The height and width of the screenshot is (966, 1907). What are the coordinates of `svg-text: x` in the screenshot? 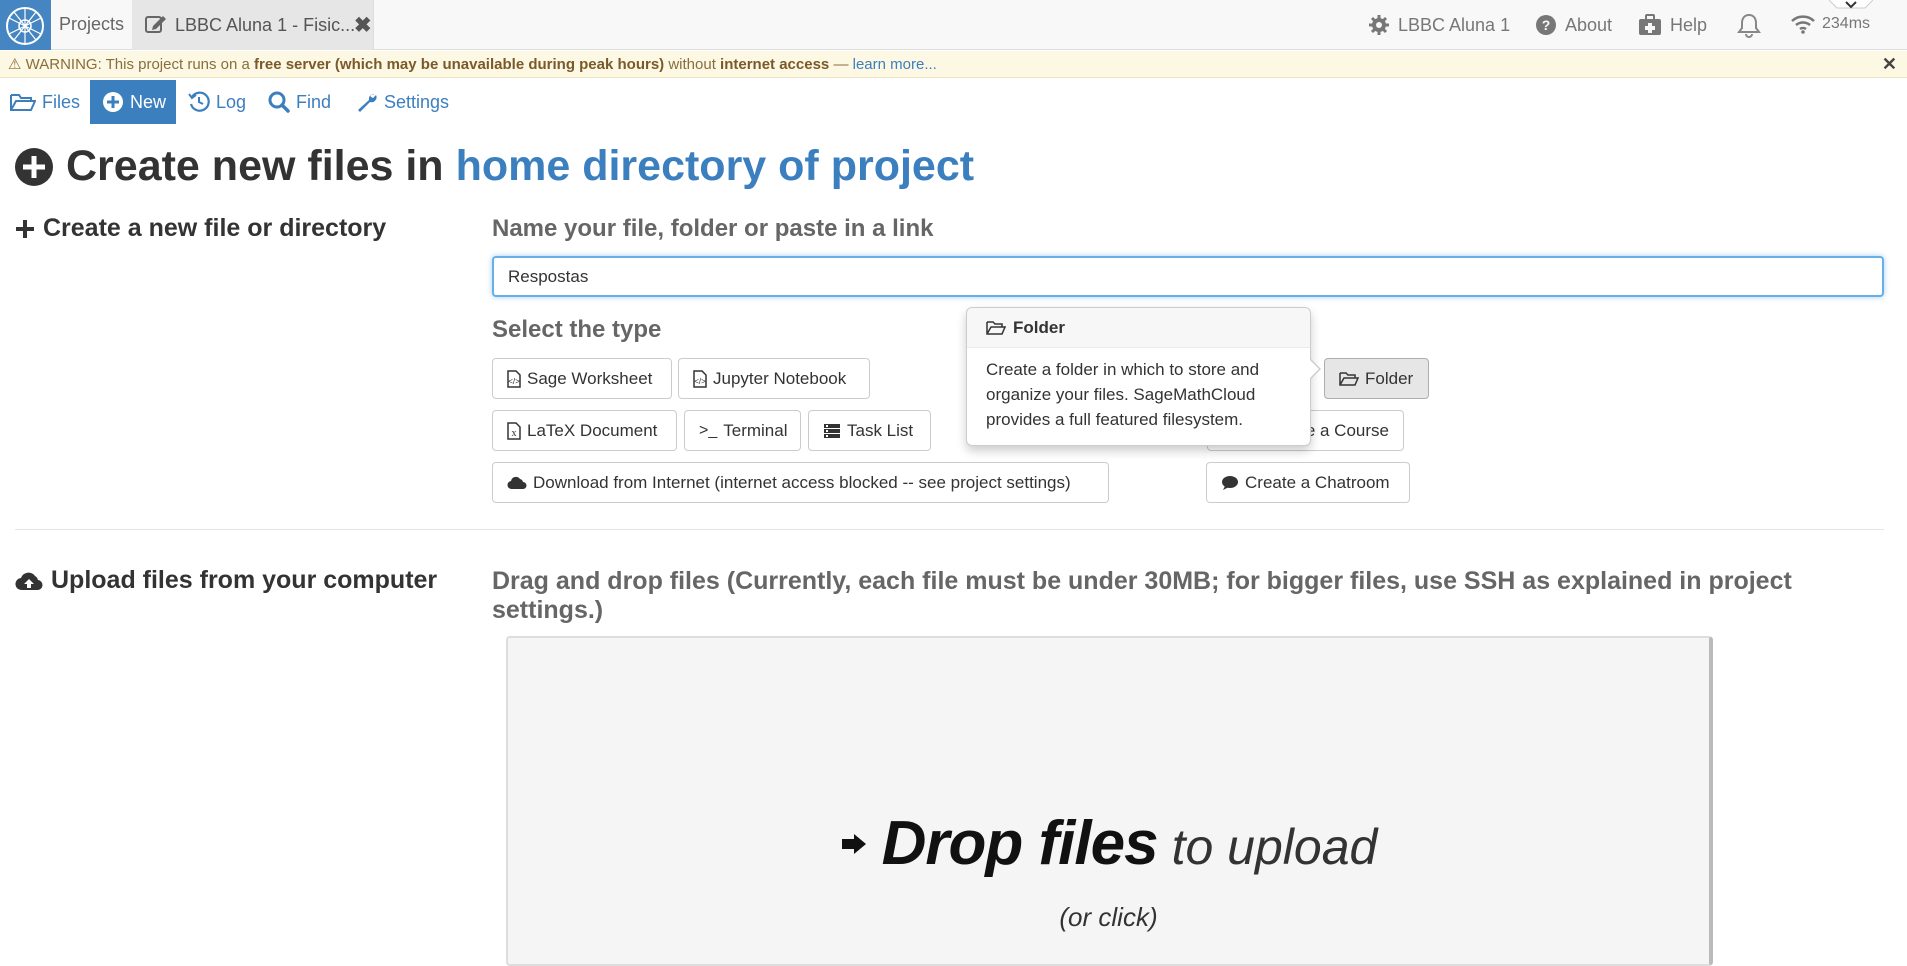 It's located at (514, 433).